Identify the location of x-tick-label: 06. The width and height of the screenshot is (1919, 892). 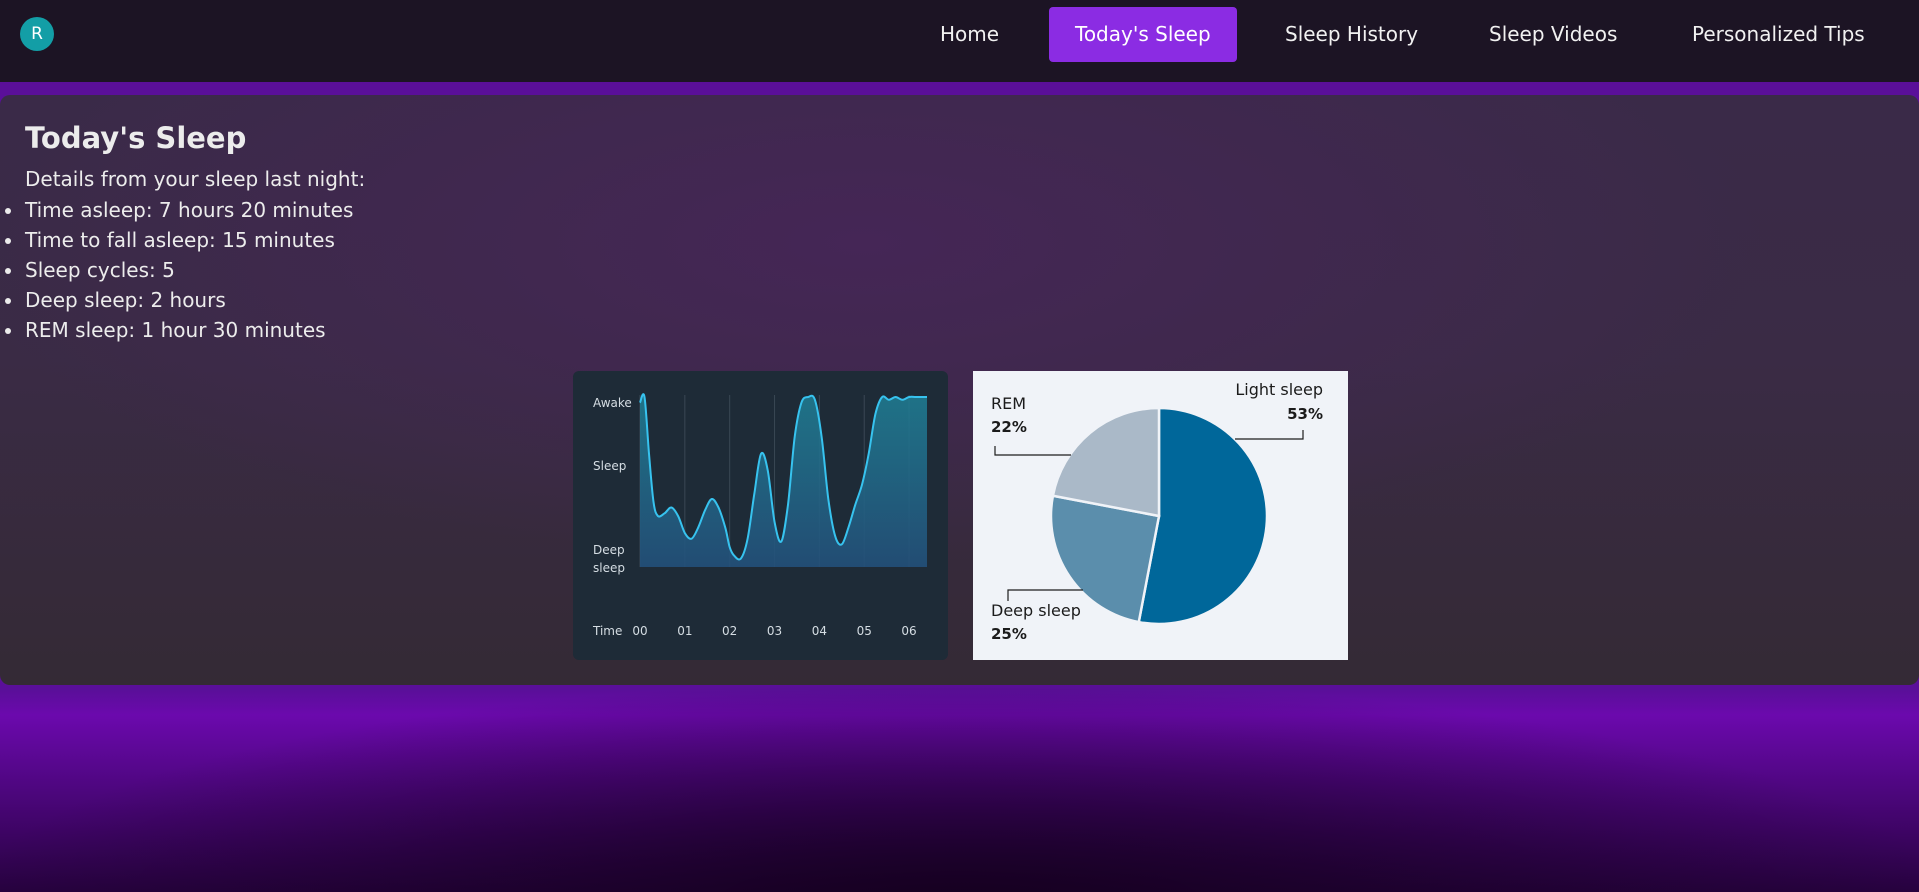
(908, 631).